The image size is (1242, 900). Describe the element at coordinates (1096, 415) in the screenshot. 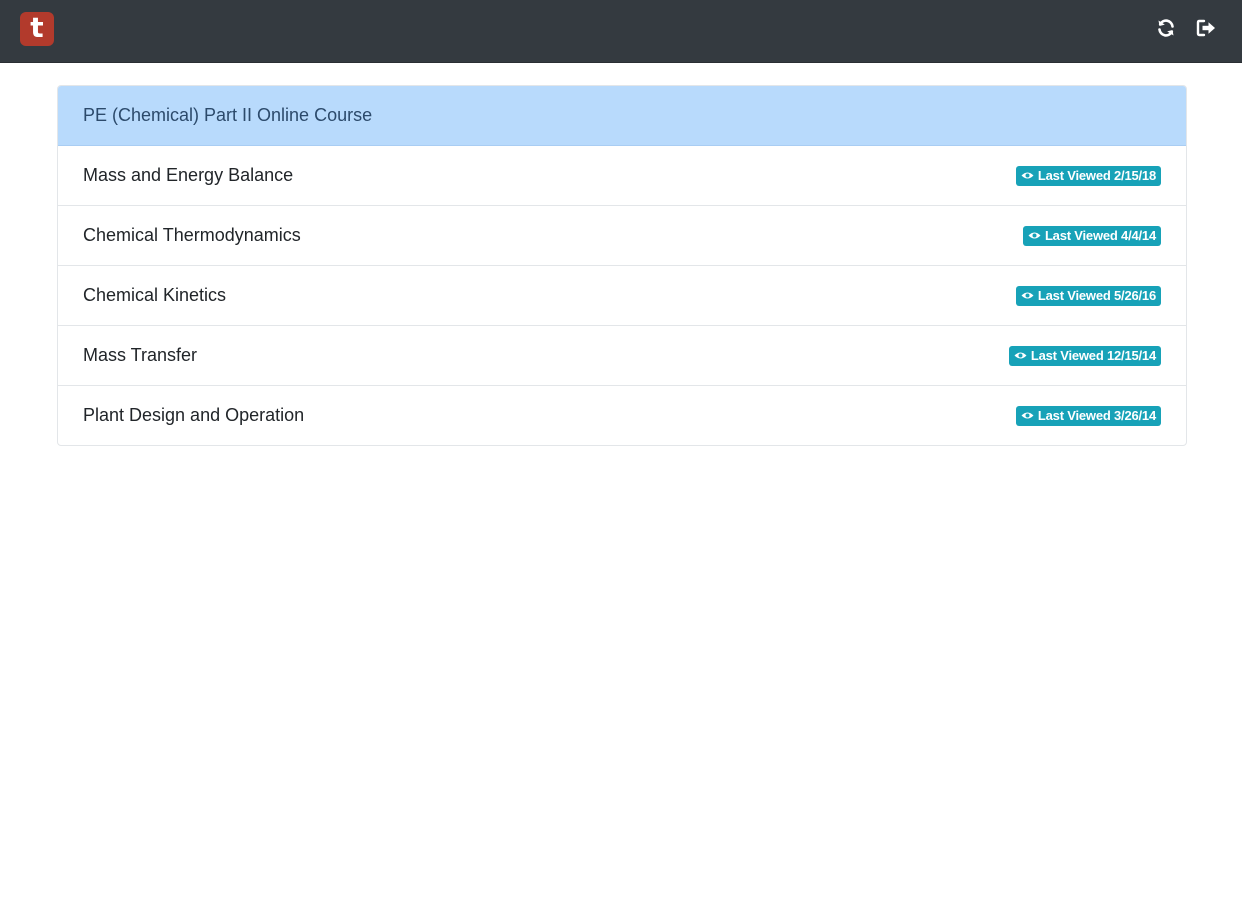

I see `last-viewed-text: Last Viewed 3/26/14` at that location.